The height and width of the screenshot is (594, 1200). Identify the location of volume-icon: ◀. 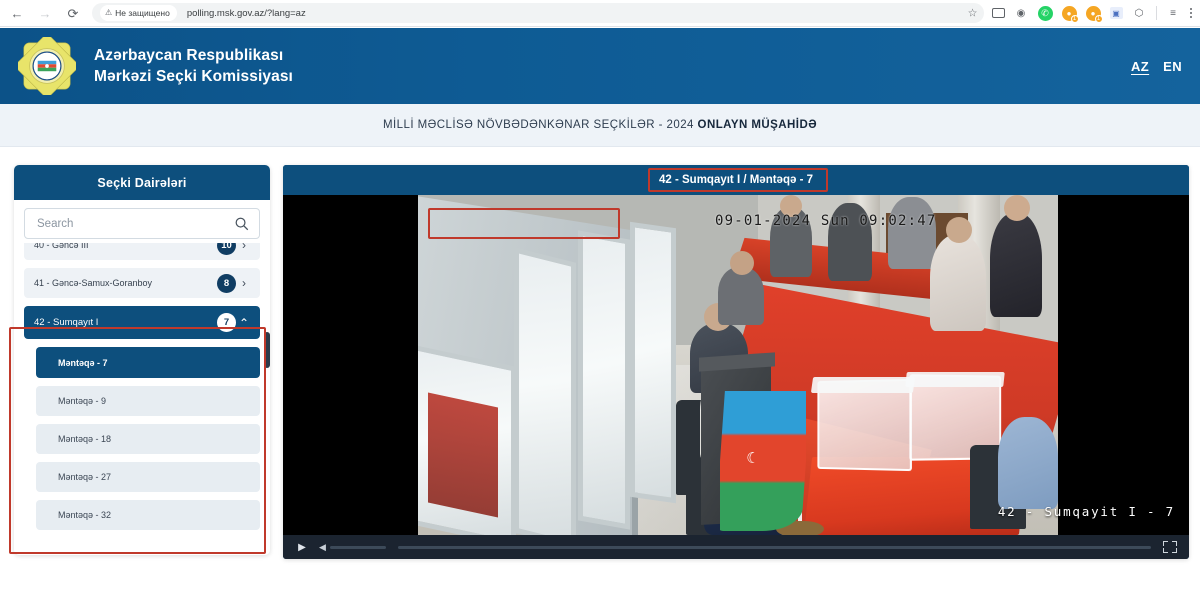
(322, 547).